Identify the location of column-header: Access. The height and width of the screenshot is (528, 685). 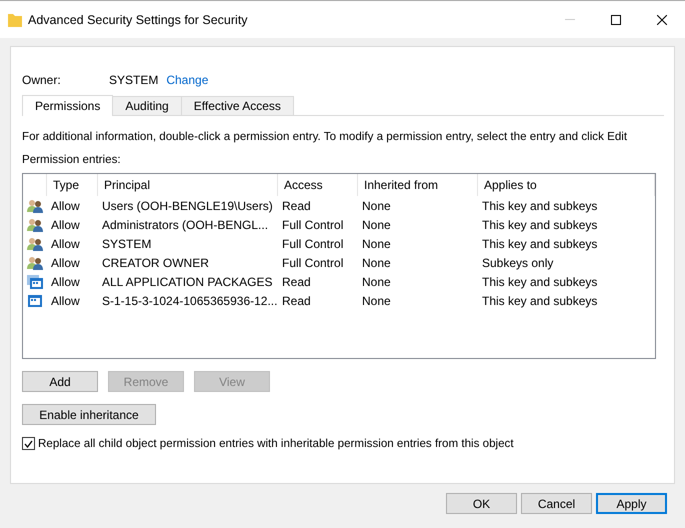
(318, 185).